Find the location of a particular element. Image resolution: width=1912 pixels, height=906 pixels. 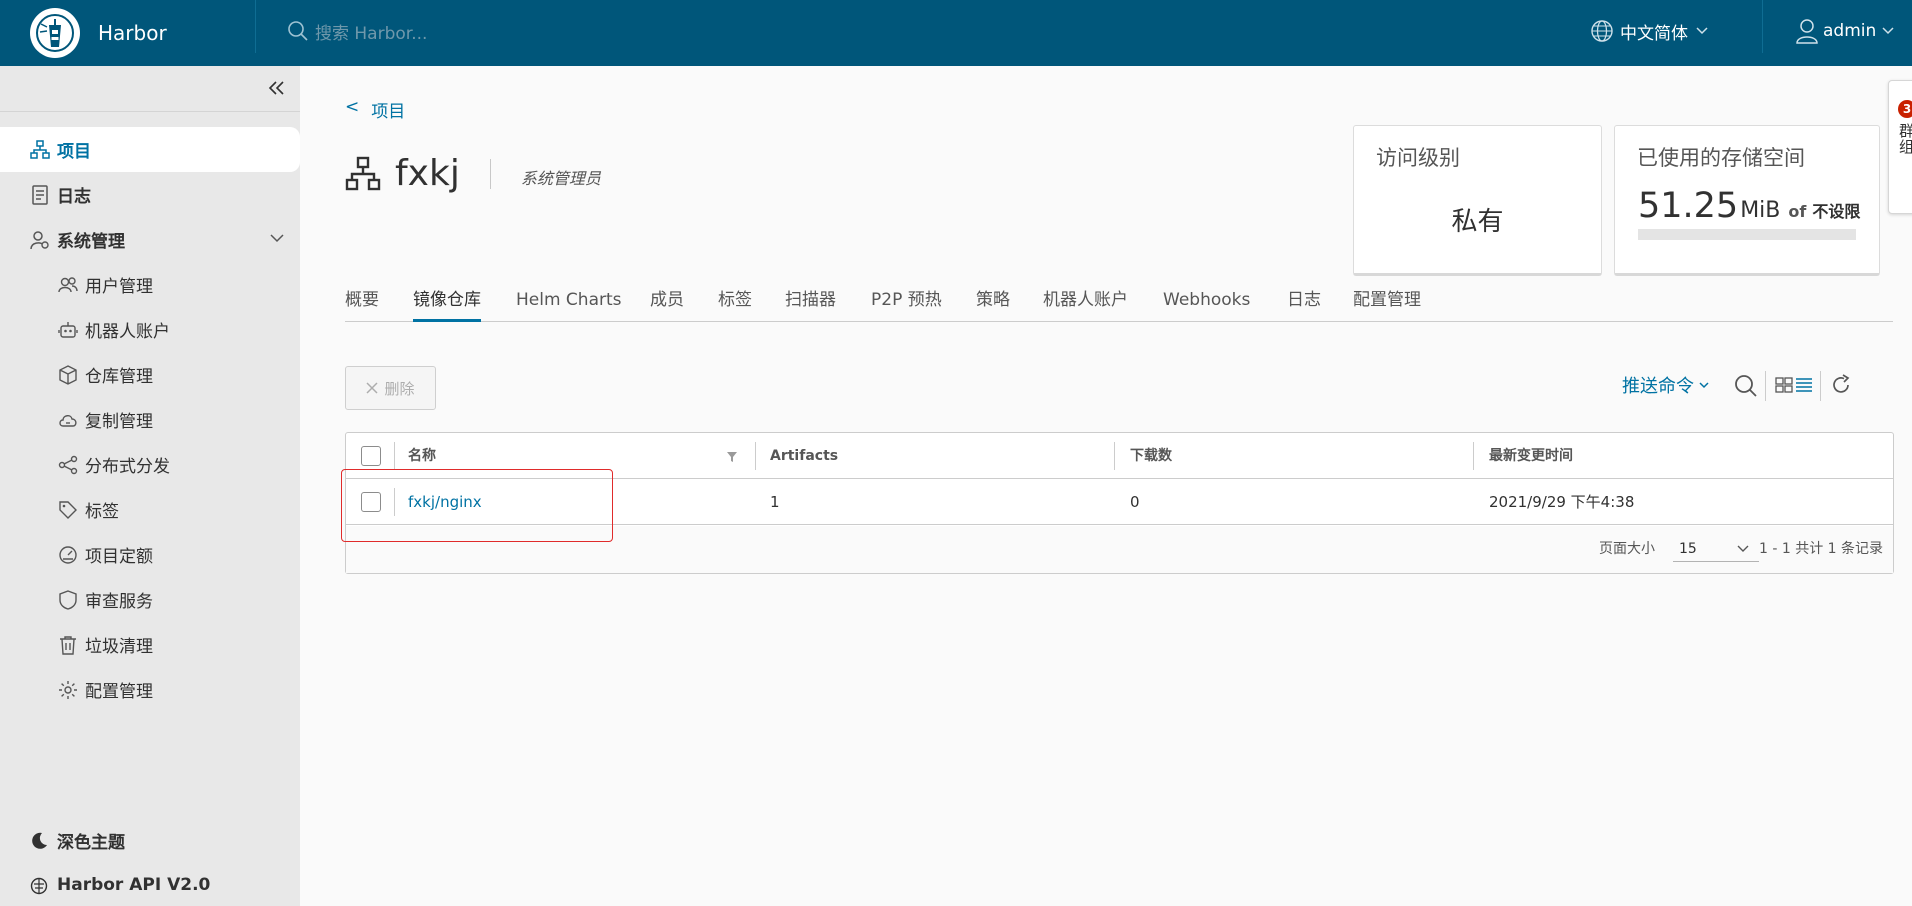

sidebar-item-label: 用户管理 is located at coordinates (119, 287).